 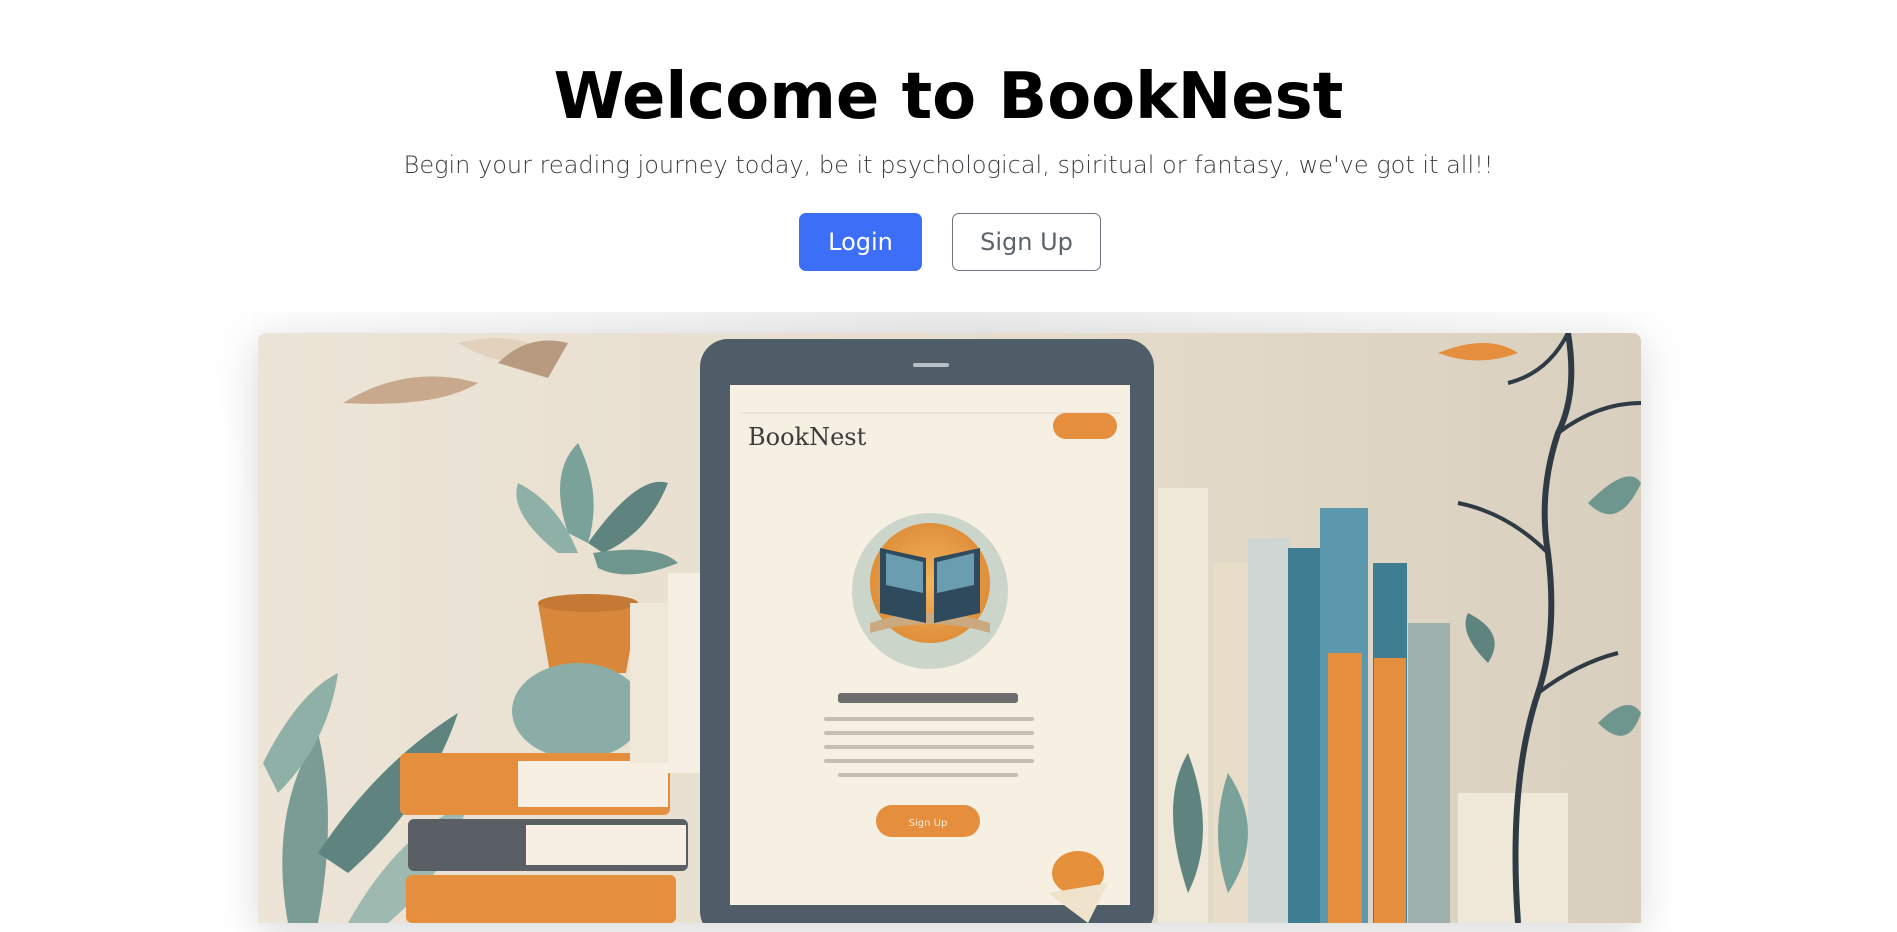 I want to click on action-buttons: Login Sign Up, so click(x=948, y=243).